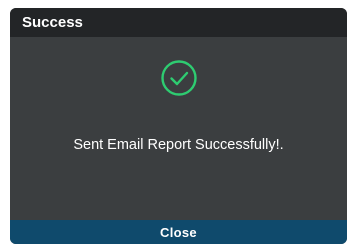 The height and width of the screenshot is (248, 357). I want to click on dialog-message: Sent Email Report Successfully!., so click(178, 145).